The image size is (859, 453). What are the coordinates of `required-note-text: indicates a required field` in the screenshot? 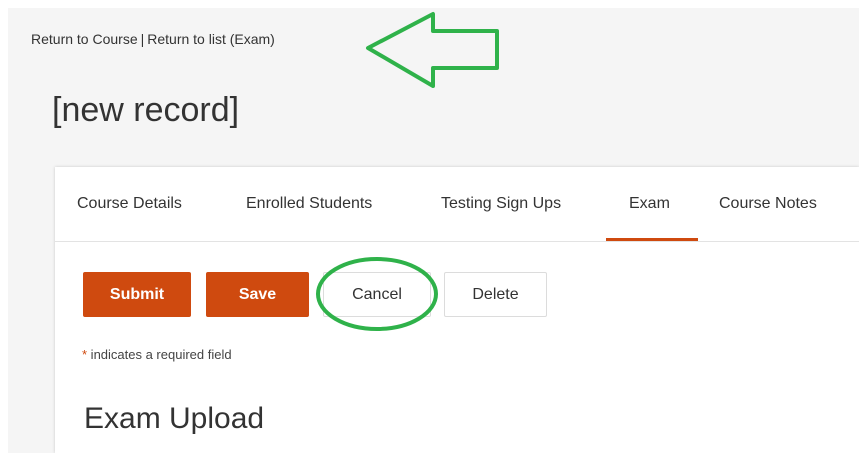 It's located at (159, 354).